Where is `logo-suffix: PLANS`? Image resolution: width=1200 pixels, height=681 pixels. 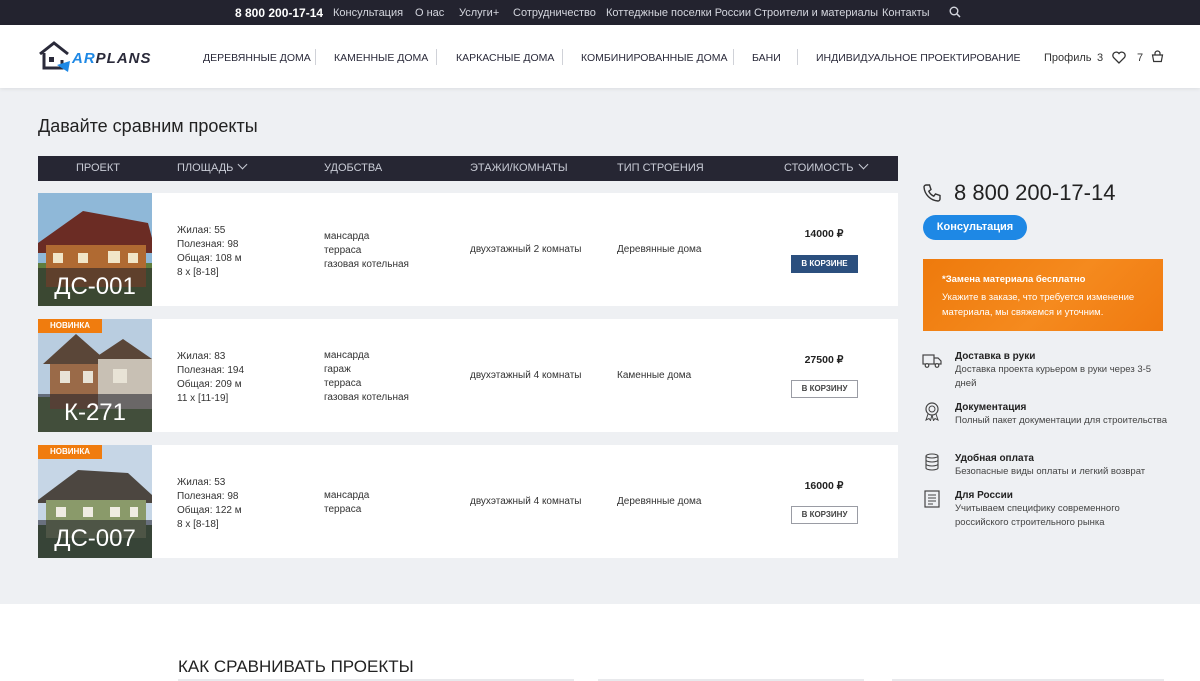 logo-suffix: PLANS is located at coordinates (123, 58).